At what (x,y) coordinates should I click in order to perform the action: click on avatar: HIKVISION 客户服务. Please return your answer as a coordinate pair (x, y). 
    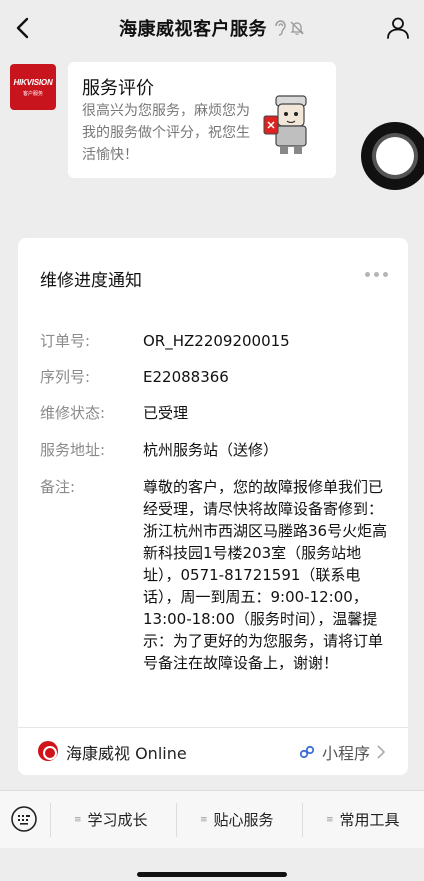
    Looking at the image, I should click on (33, 87).